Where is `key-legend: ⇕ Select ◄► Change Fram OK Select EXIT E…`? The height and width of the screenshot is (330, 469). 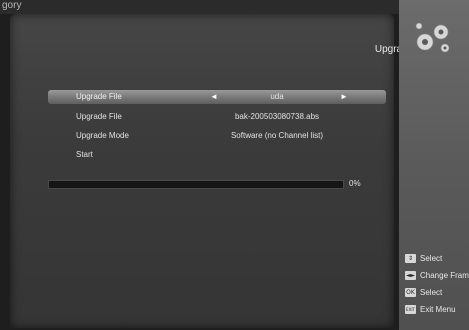 key-legend: ⇕ Select ◄► Change Fram OK Select EXIT E… is located at coordinates (437, 286).